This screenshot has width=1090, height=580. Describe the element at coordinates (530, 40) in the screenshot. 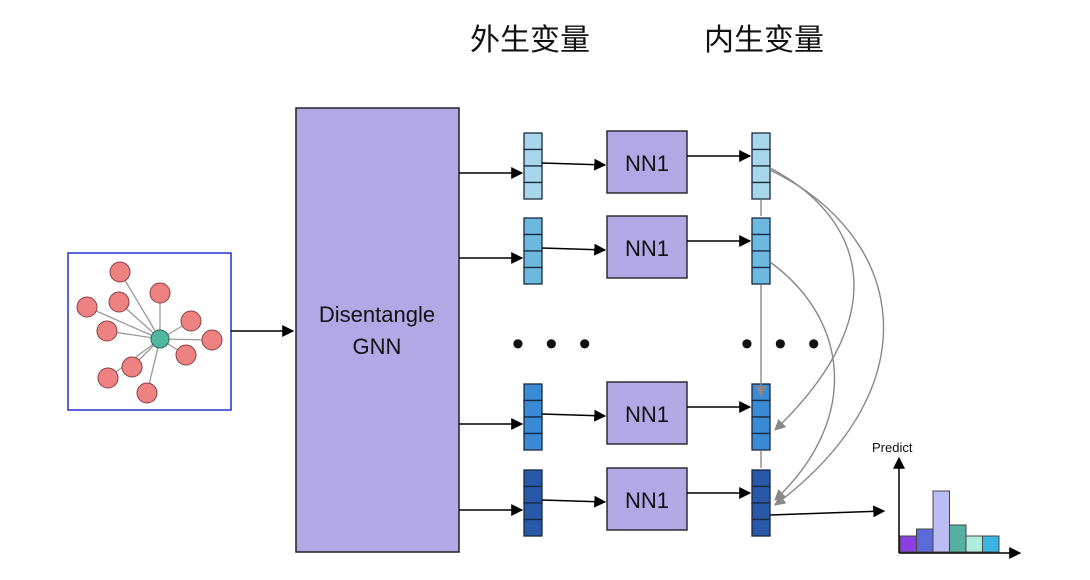

I see `exogenous-variables-header: 外生变量` at that location.